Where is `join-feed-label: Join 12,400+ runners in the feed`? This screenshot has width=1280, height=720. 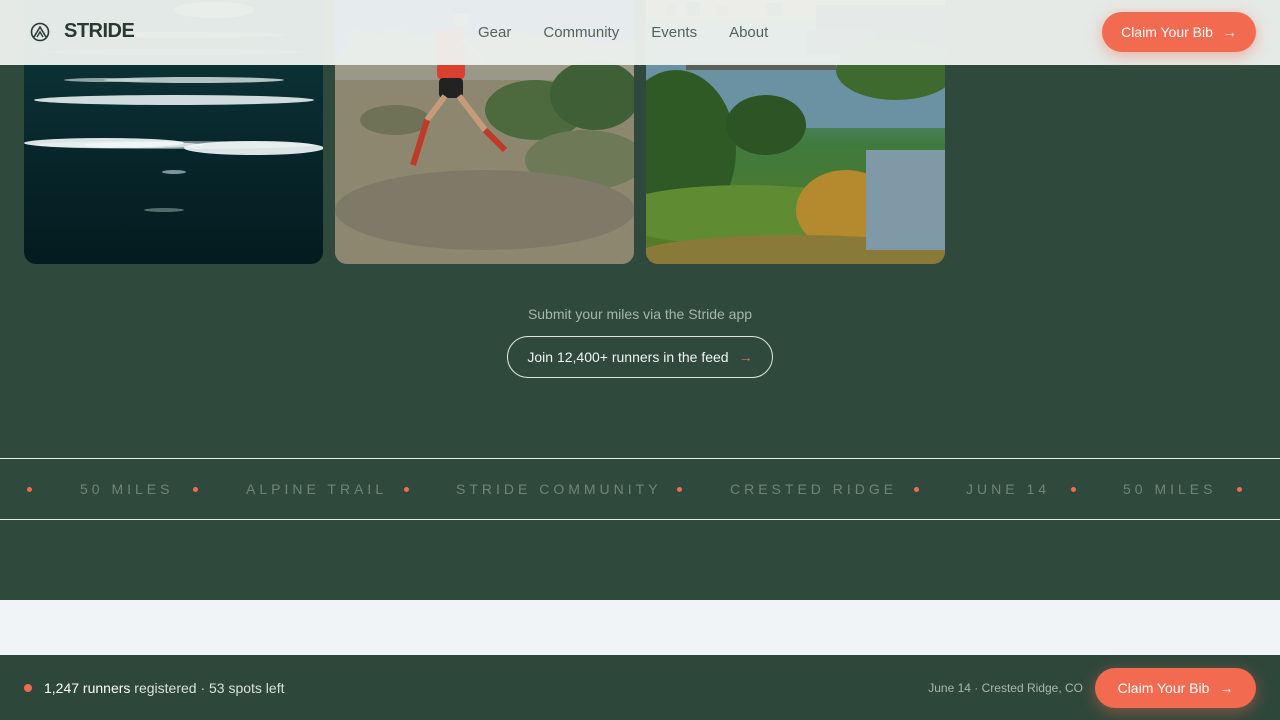 join-feed-label: Join 12,400+ runners in the feed is located at coordinates (628, 357).